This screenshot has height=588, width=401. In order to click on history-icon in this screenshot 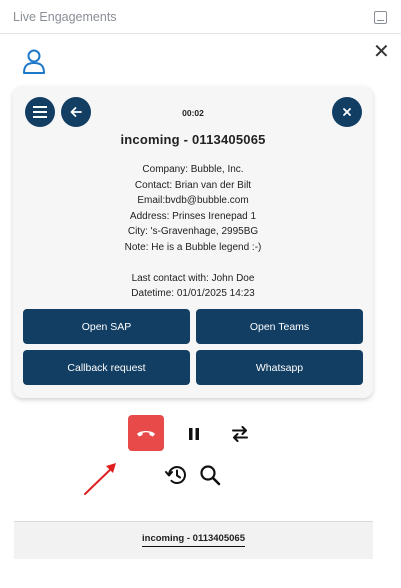, I will do `click(175, 475)`.